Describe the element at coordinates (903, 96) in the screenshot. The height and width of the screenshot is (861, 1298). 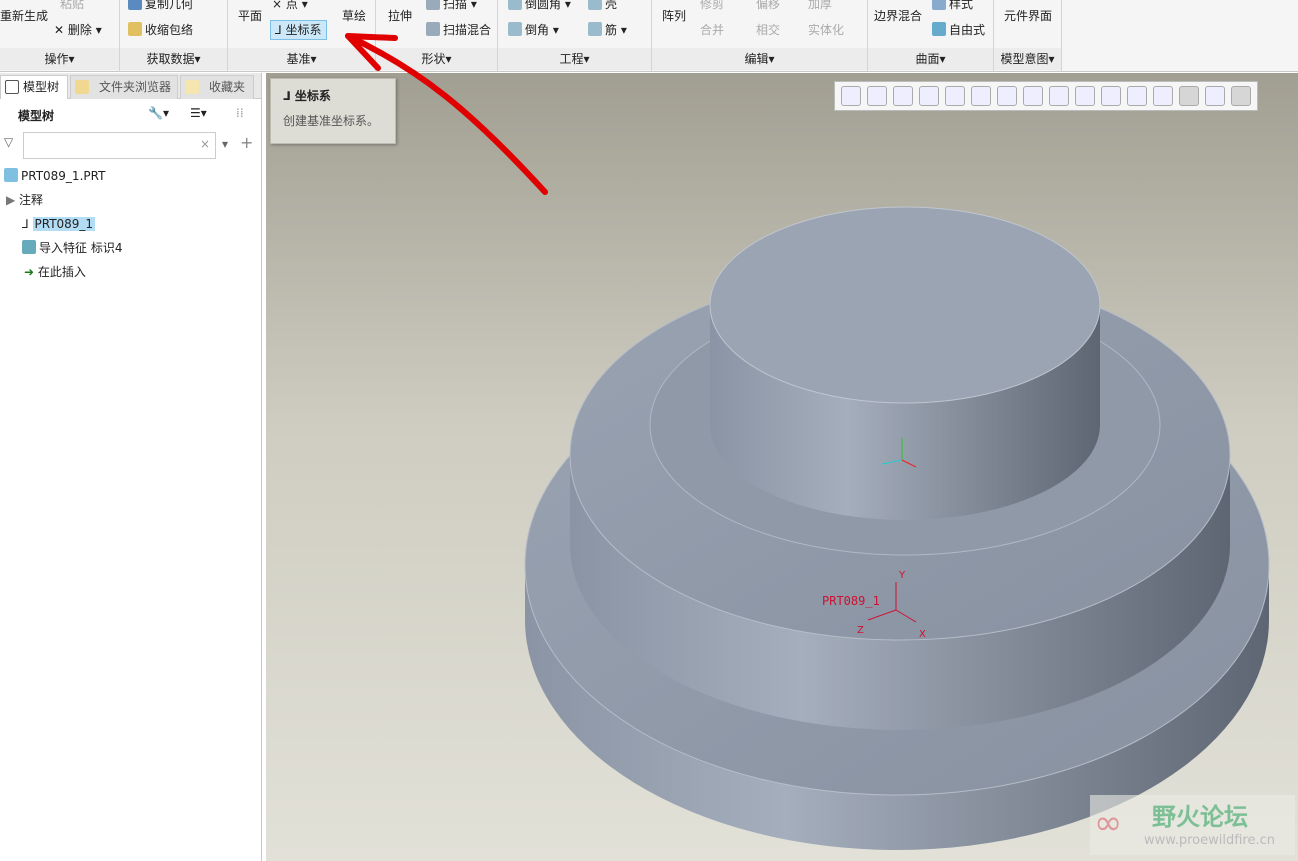
I see `zoom-out-icon` at that location.